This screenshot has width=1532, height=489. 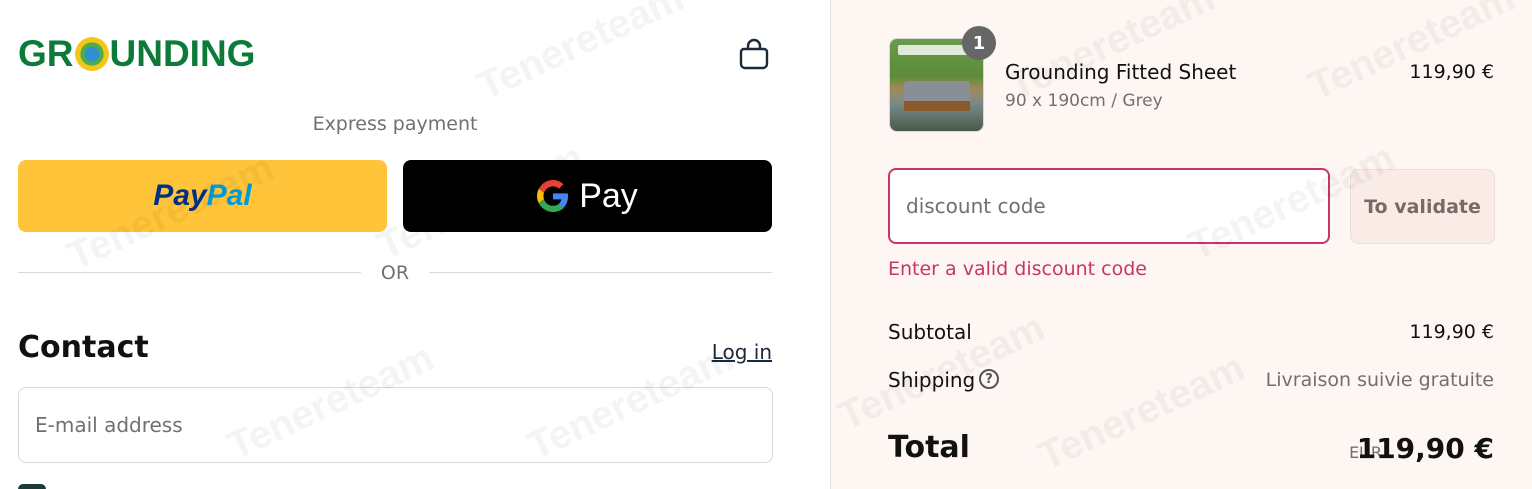 I want to click on paypal-label-part1: Pay, so click(x=180, y=195).